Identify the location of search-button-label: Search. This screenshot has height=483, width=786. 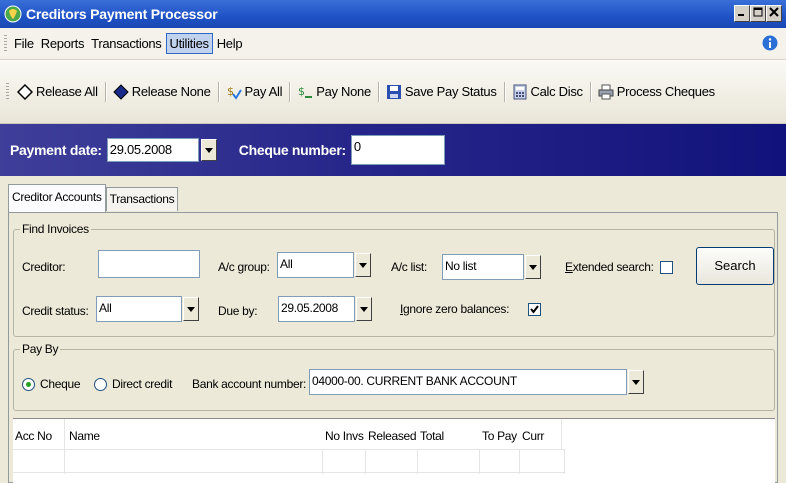
(735, 265).